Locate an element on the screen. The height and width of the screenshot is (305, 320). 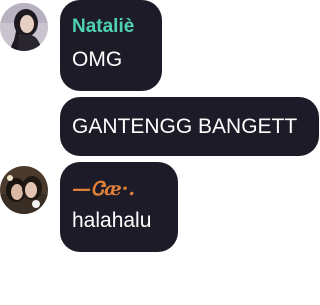
avatar-nae is located at coordinates (24, 190).